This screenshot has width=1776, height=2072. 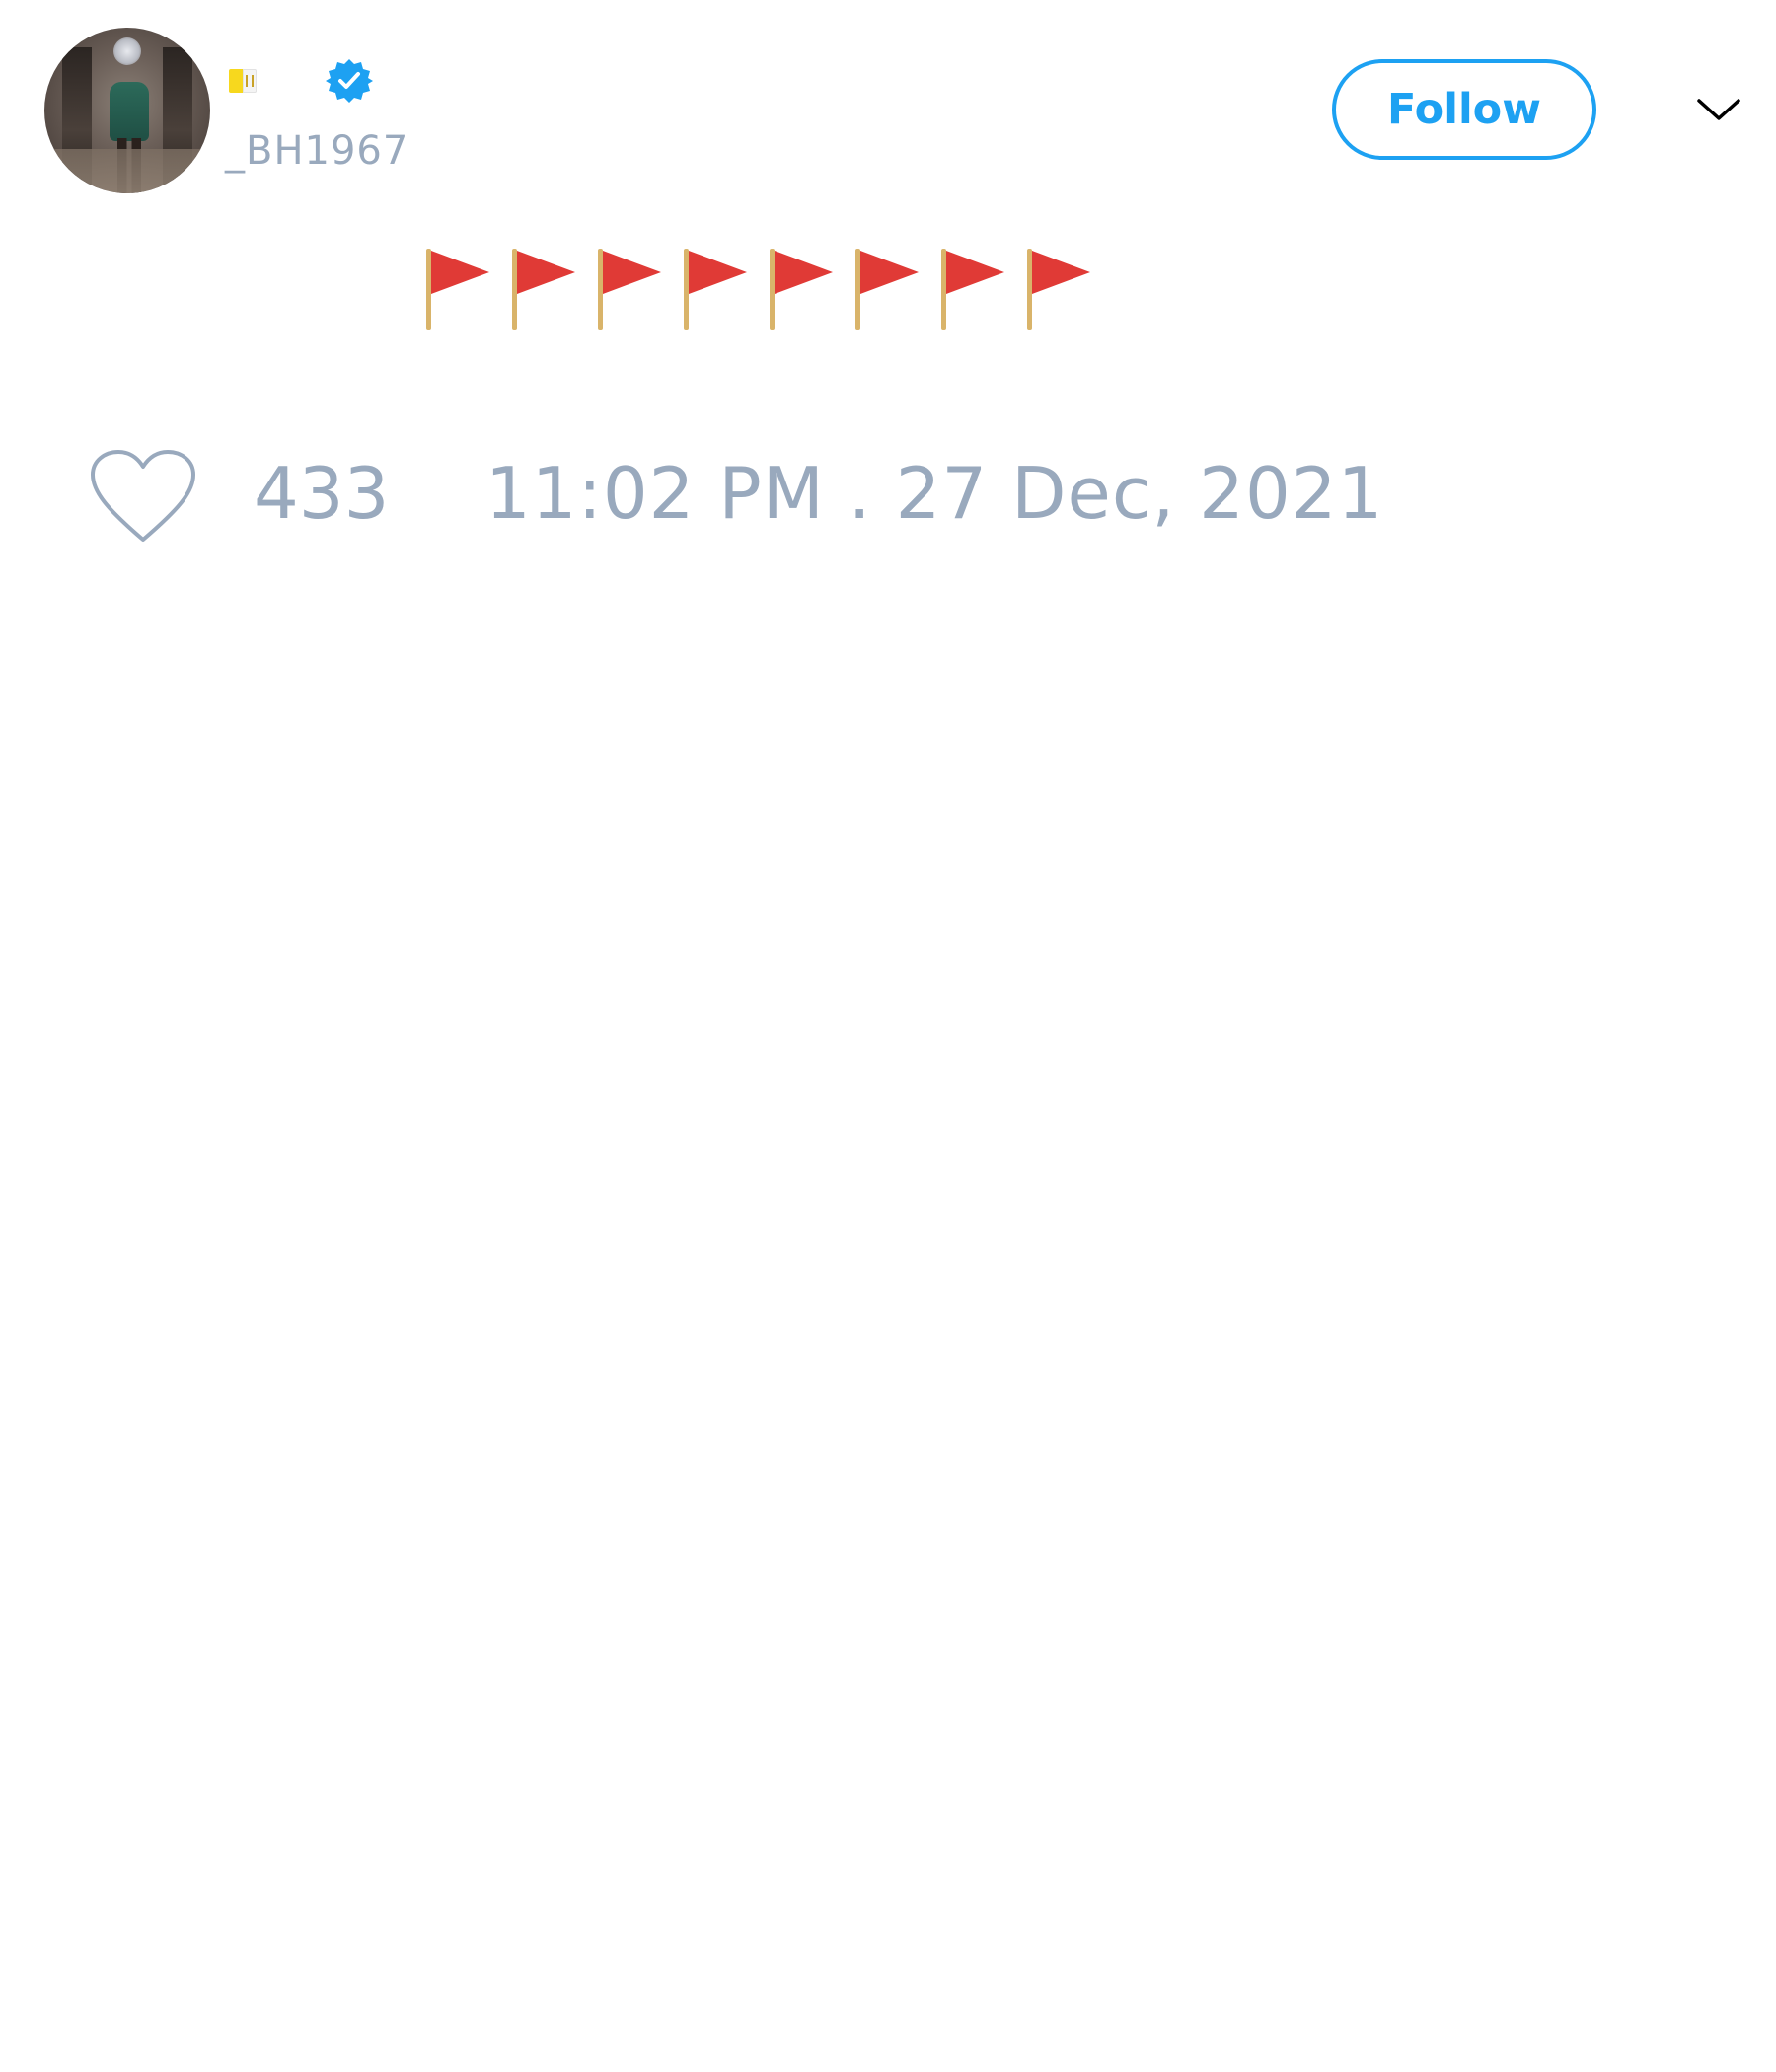 What do you see at coordinates (1719, 111) in the screenshot?
I see `chevron-down-icon` at bounding box center [1719, 111].